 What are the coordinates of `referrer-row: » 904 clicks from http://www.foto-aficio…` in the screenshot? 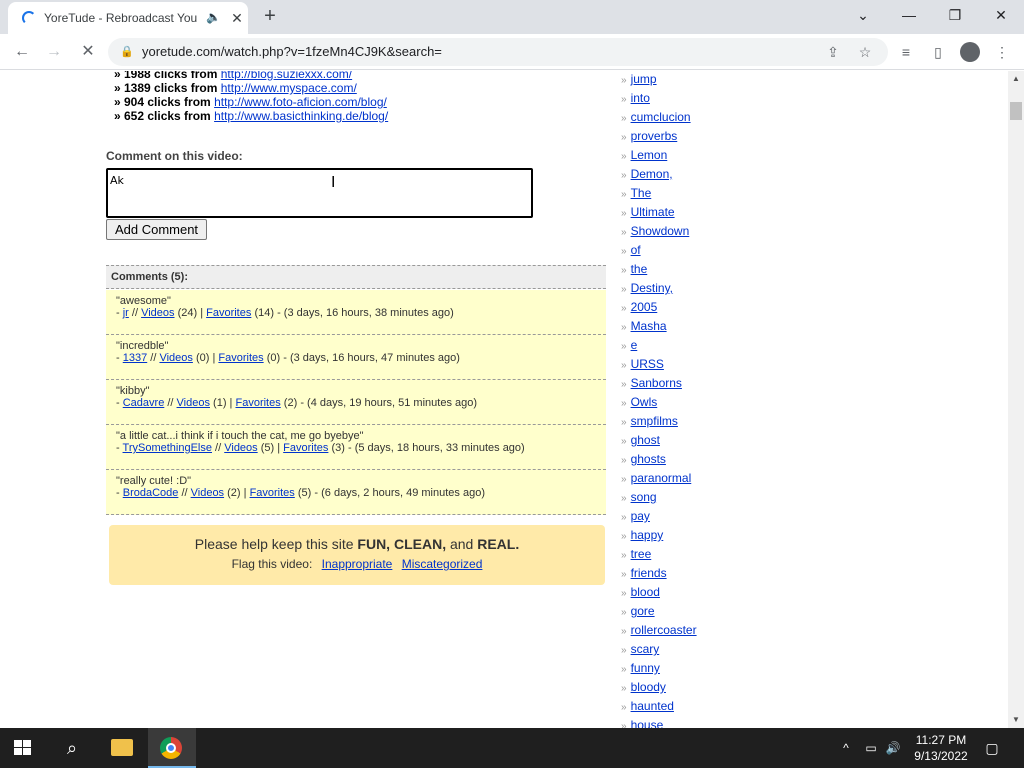 It's located at (354, 102).